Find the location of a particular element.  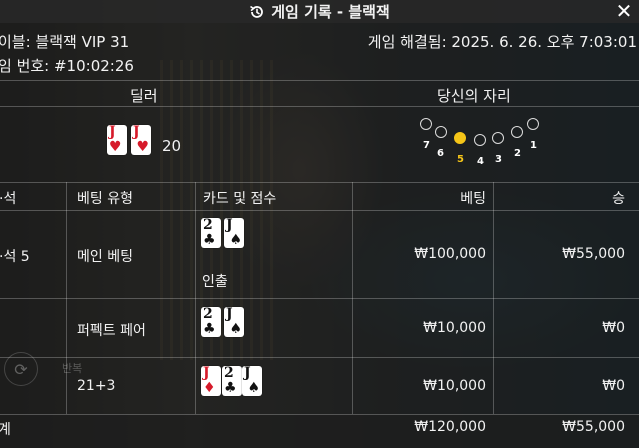

seat-number: 4 is located at coordinates (480, 161).